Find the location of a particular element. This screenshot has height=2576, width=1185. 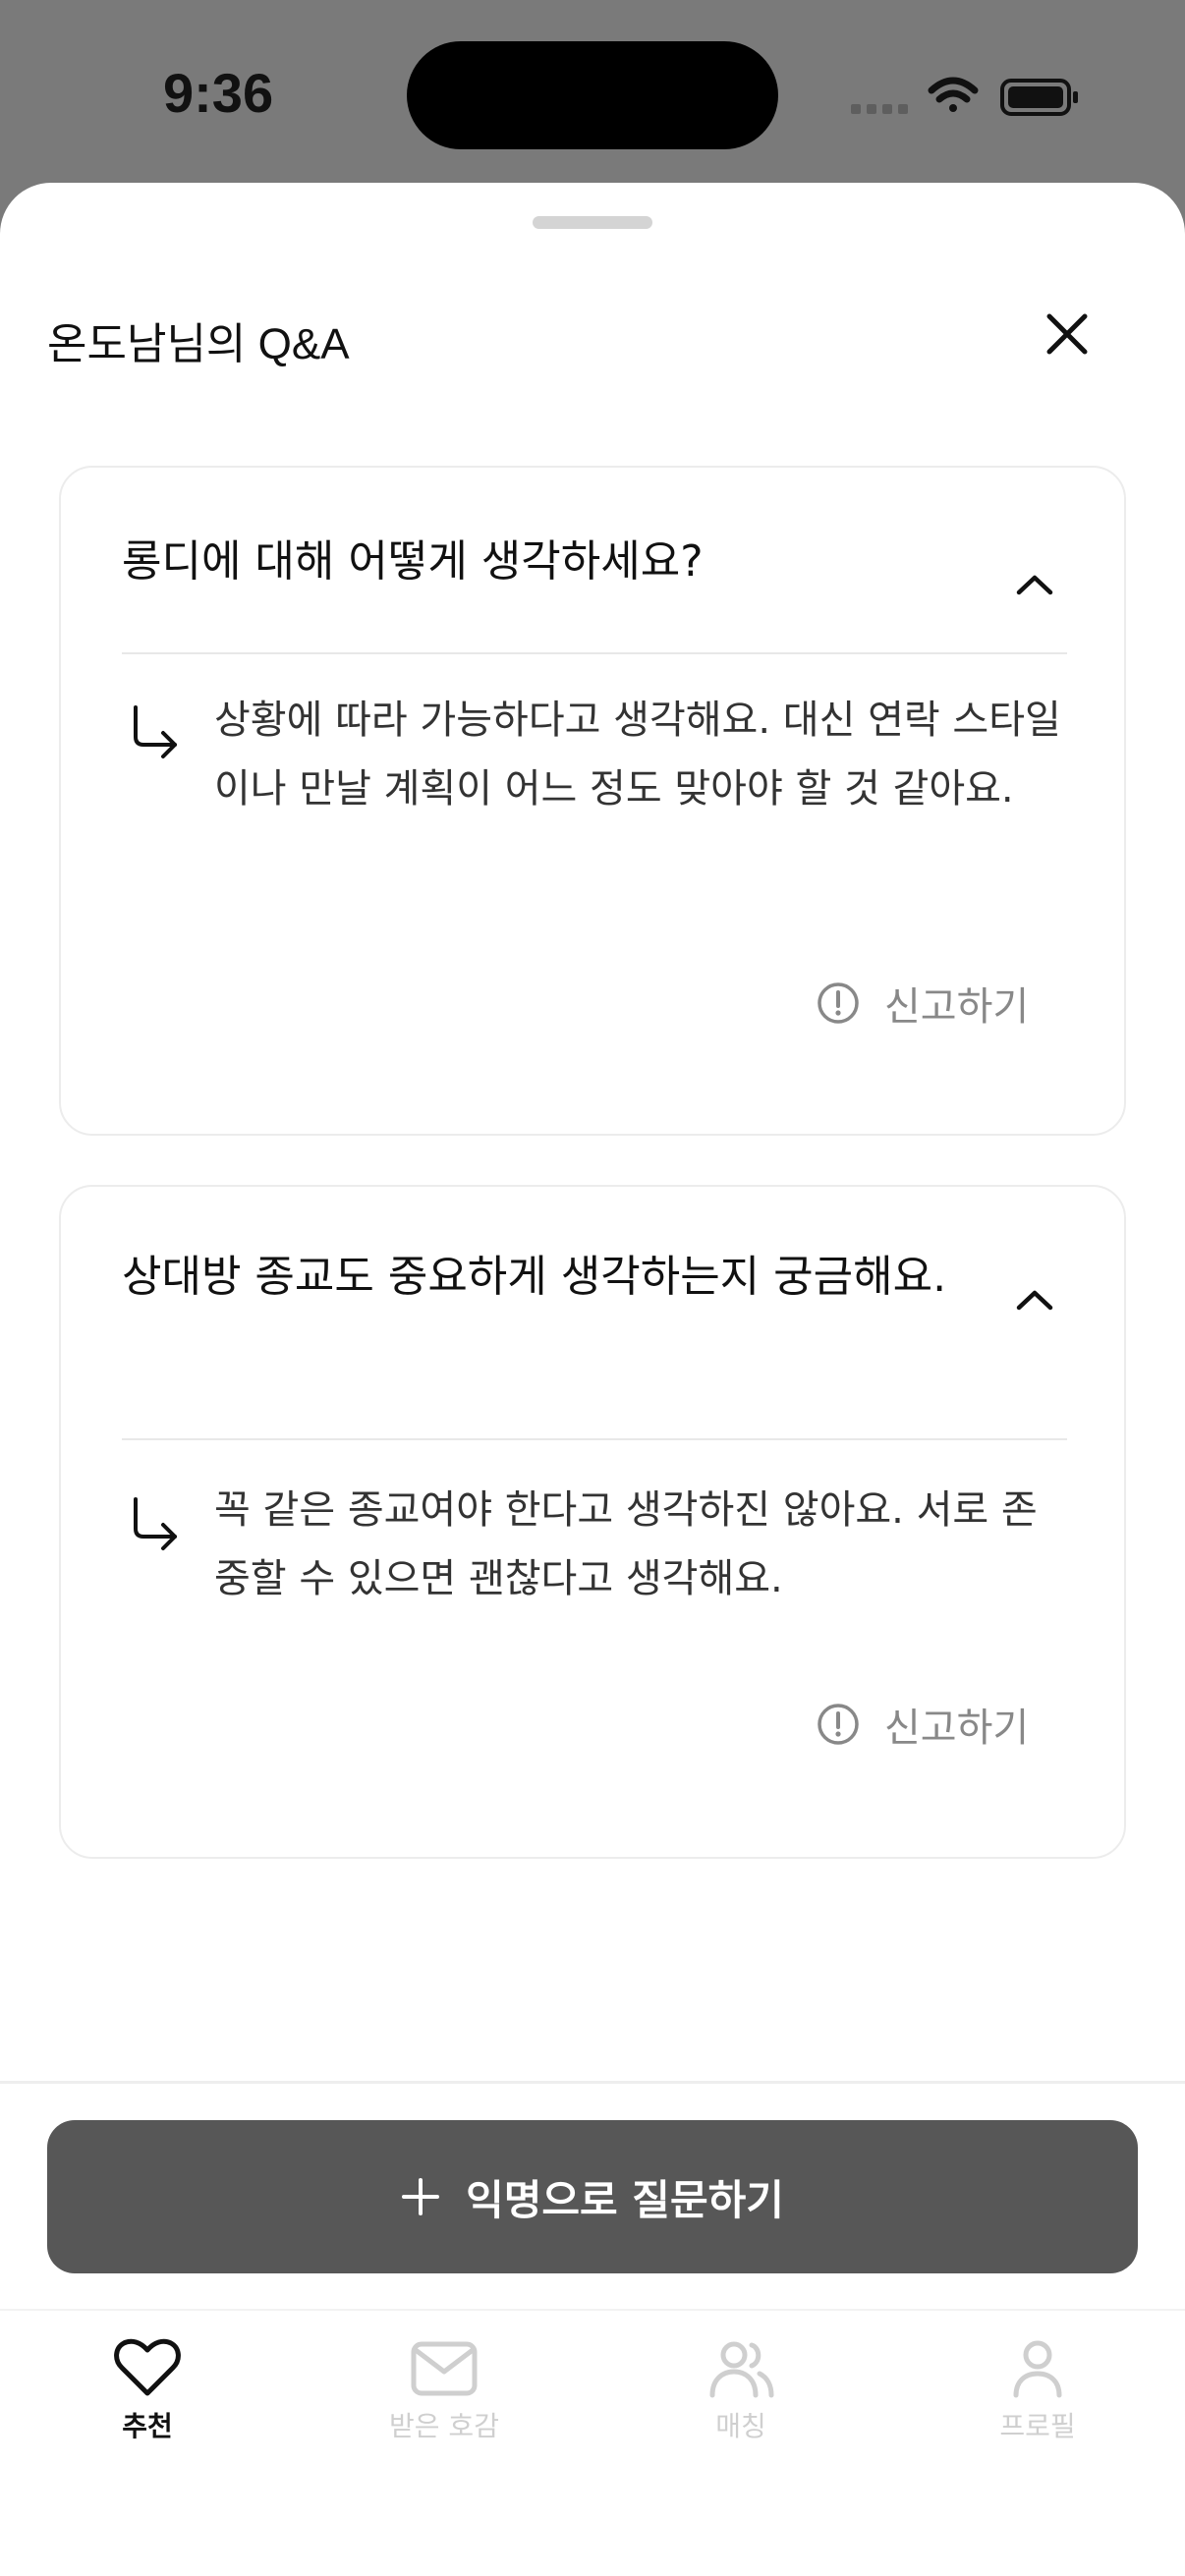

tab-recommend: 추천 is located at coordinates (148, 2397).